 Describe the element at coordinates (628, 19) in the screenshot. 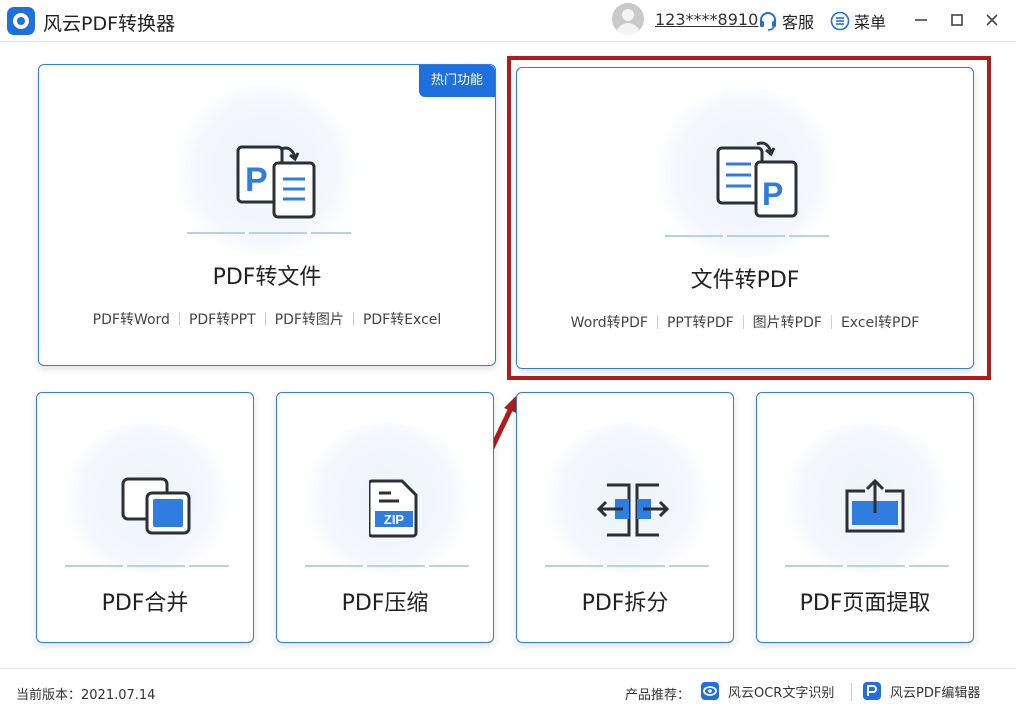

I see `avatar` at that location.